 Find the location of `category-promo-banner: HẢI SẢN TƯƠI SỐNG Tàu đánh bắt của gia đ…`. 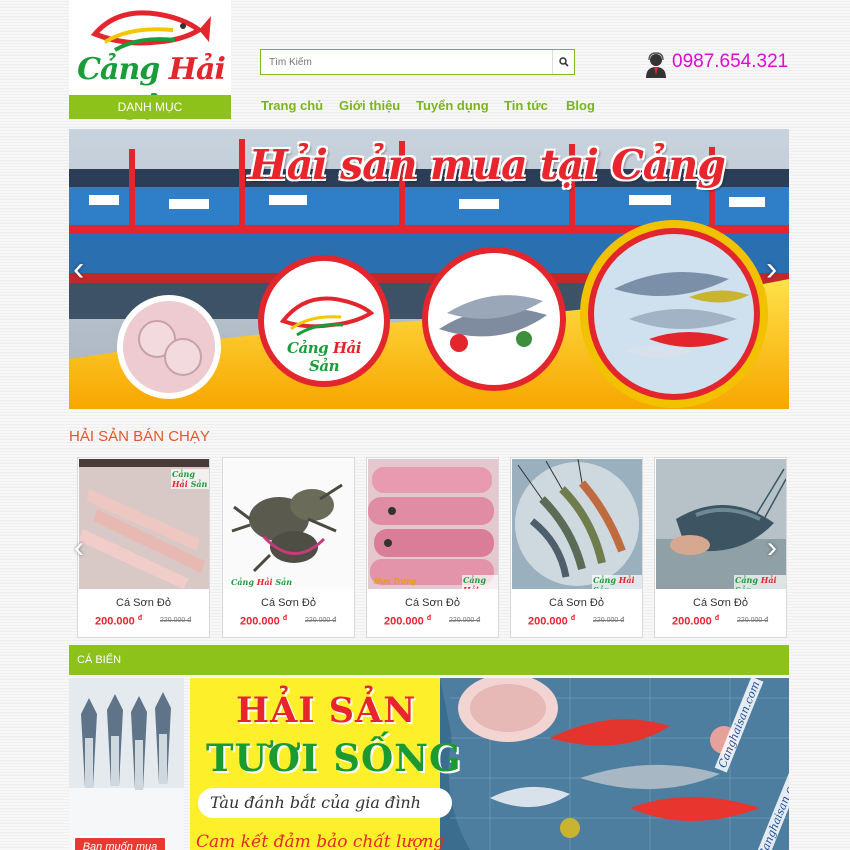

category-promo-banner: HẢI SẢN TƯƠI SỐNG Tàu đánh bắt của gia đ… is located at coordinates (489, 764).